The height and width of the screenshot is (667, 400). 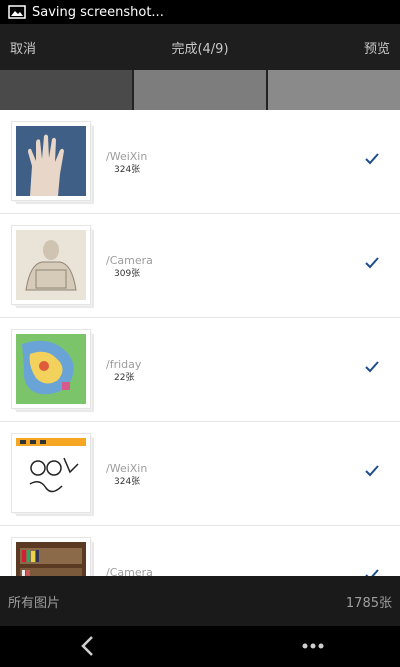 What do you see at coordinates (17, 12) in the screenshot?
I see `image-icon` at bounding box center [17, 12].